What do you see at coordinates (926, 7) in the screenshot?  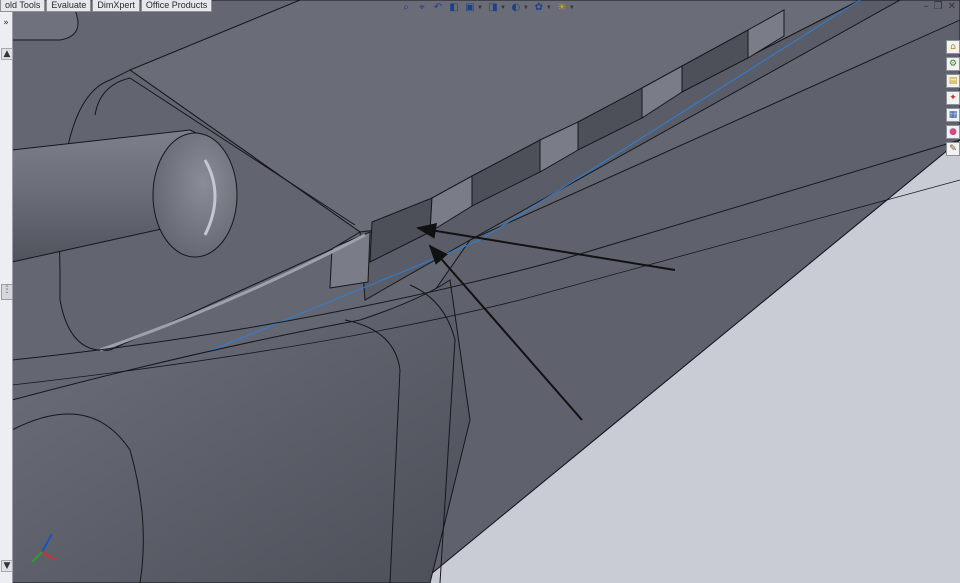 I see `minimize-icon: –` at bounding box center [926, 7].